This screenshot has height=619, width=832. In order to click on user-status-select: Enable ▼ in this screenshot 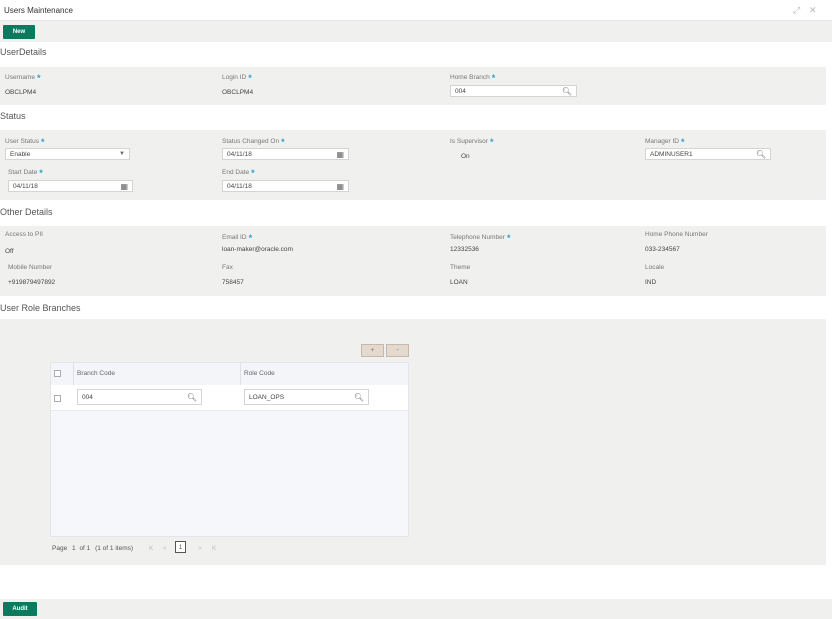, I will do `click(67, 154)`.